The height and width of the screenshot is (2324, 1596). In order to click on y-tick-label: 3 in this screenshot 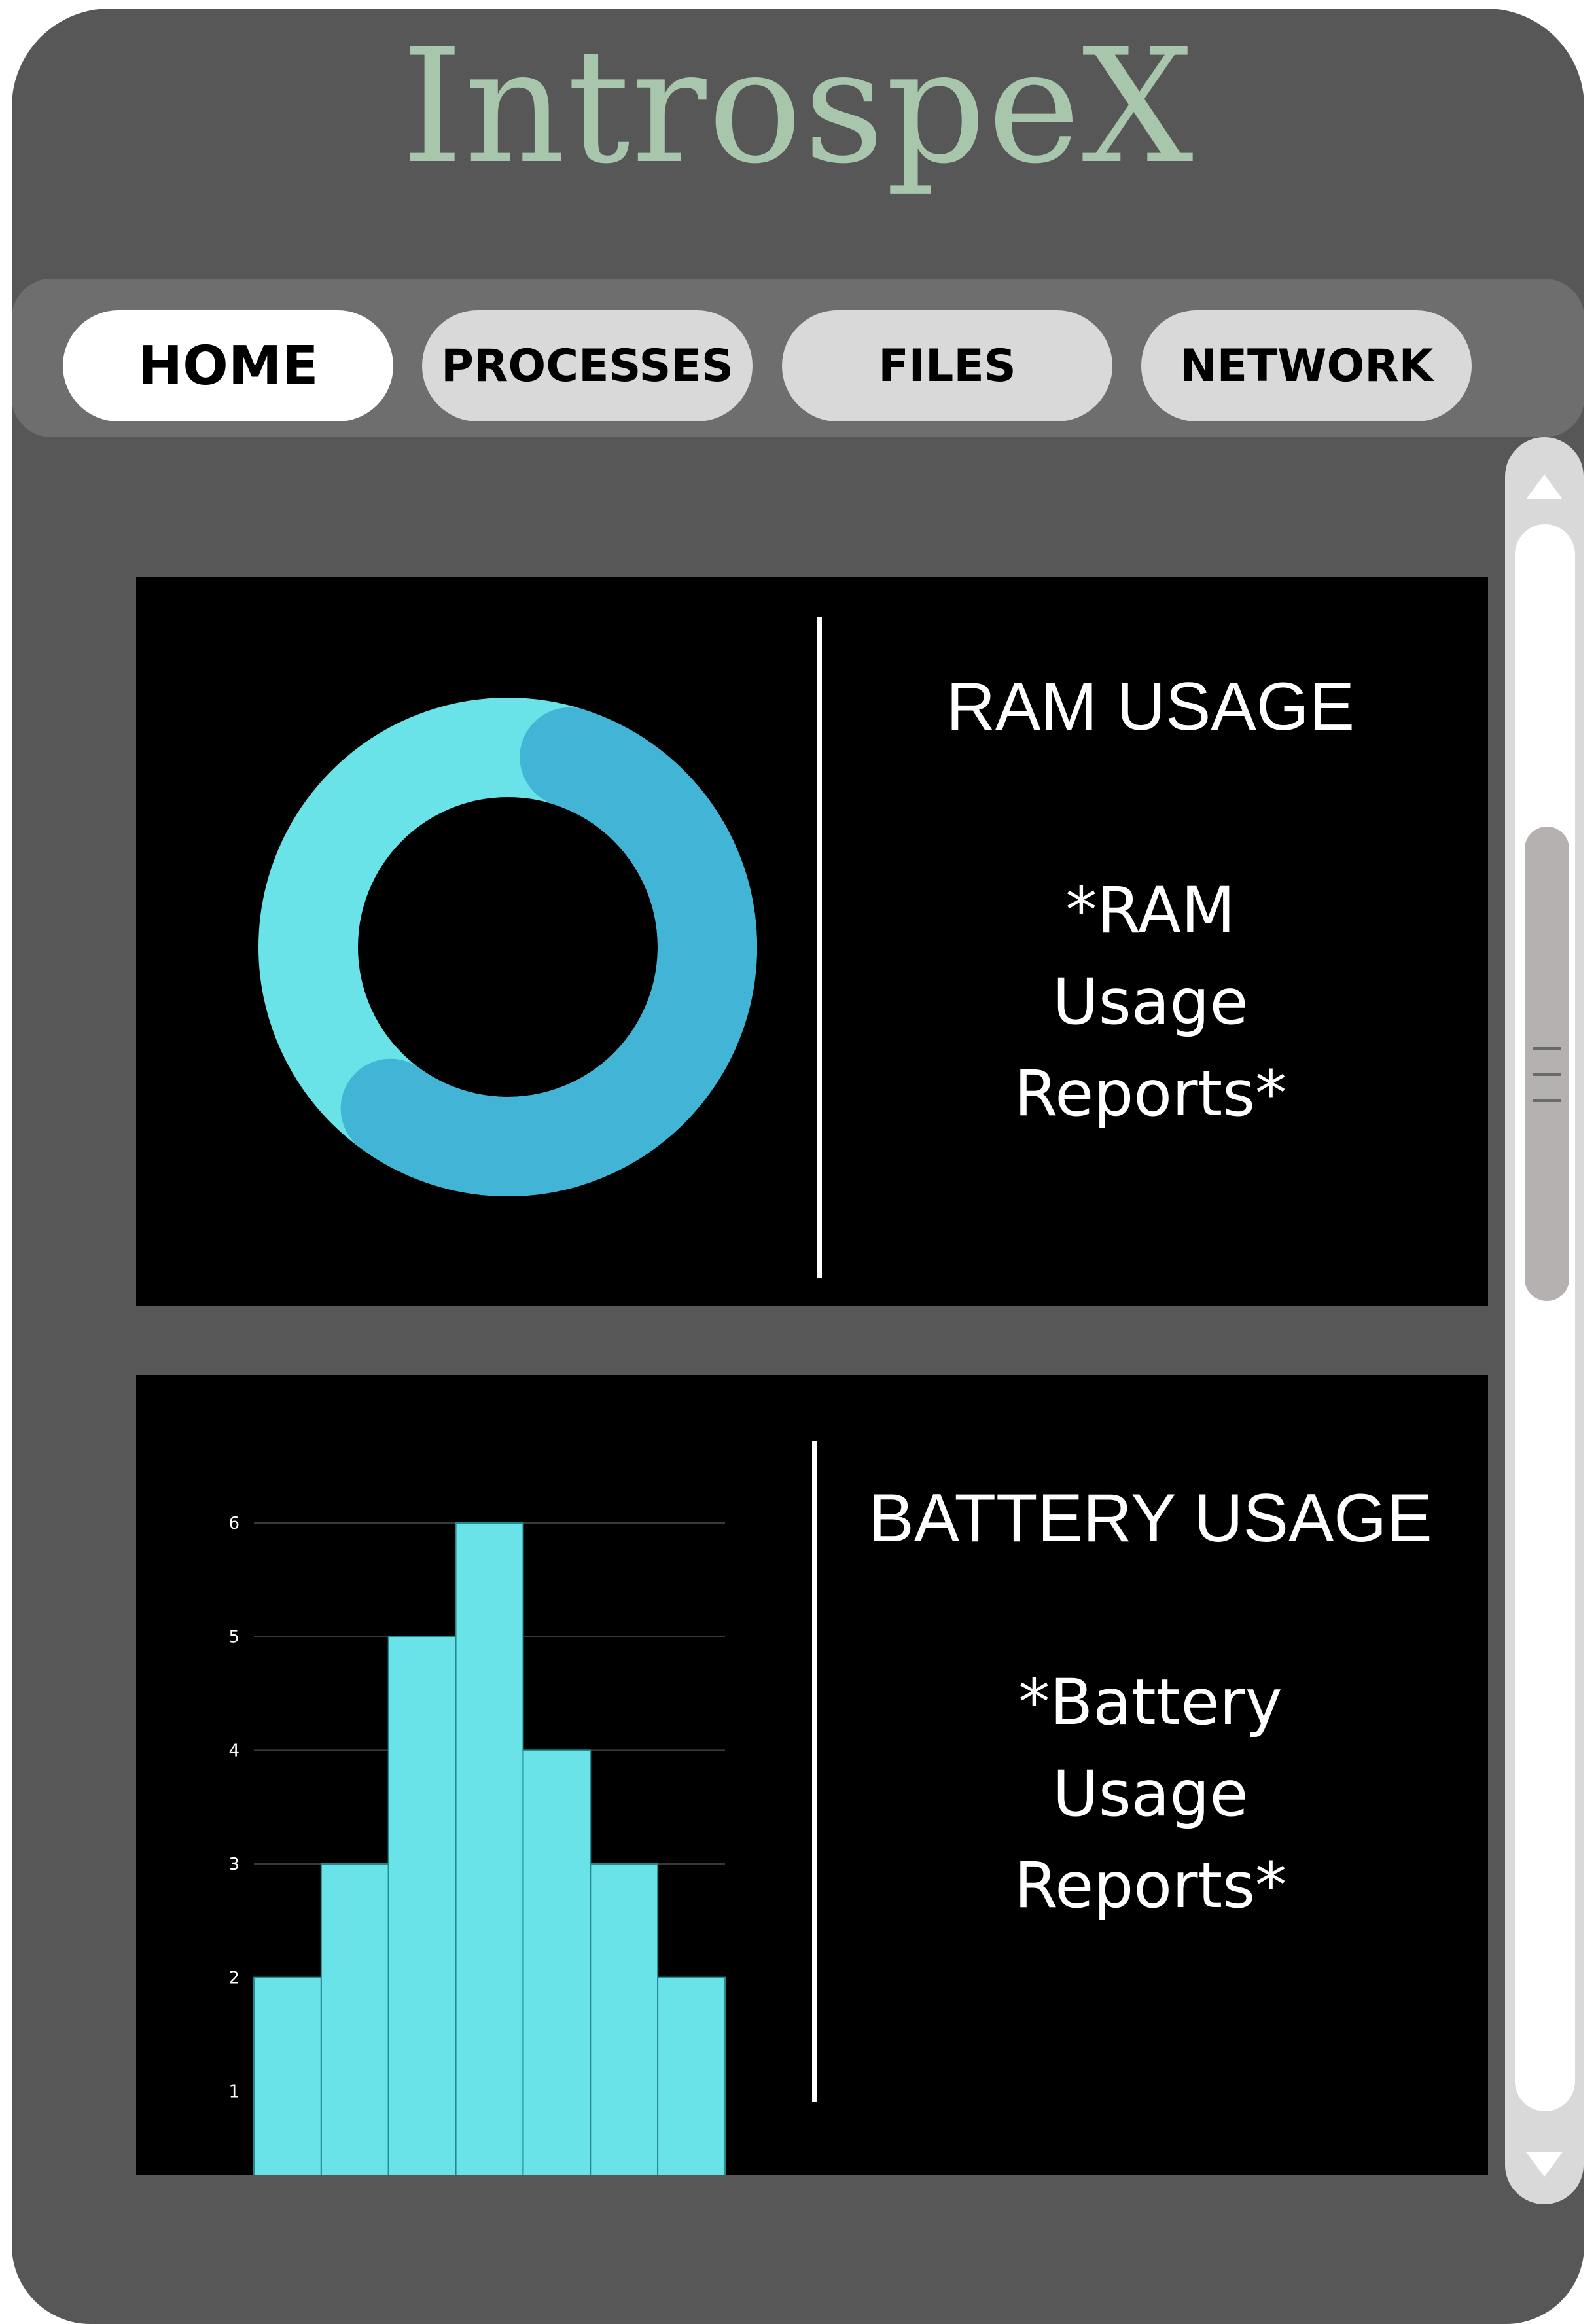, I will do `click(234, 1864)`.